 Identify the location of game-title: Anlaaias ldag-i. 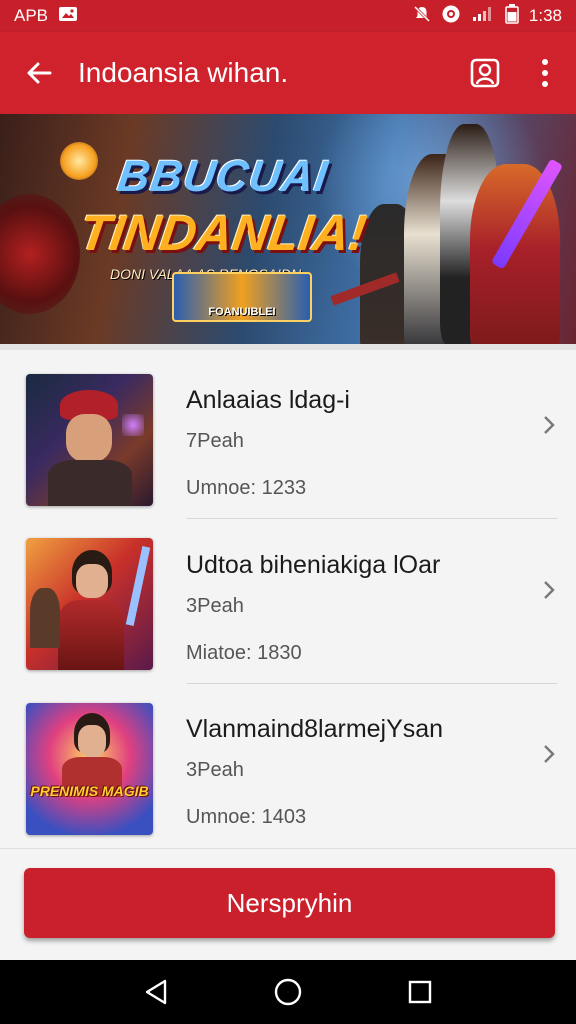
(268, 400).